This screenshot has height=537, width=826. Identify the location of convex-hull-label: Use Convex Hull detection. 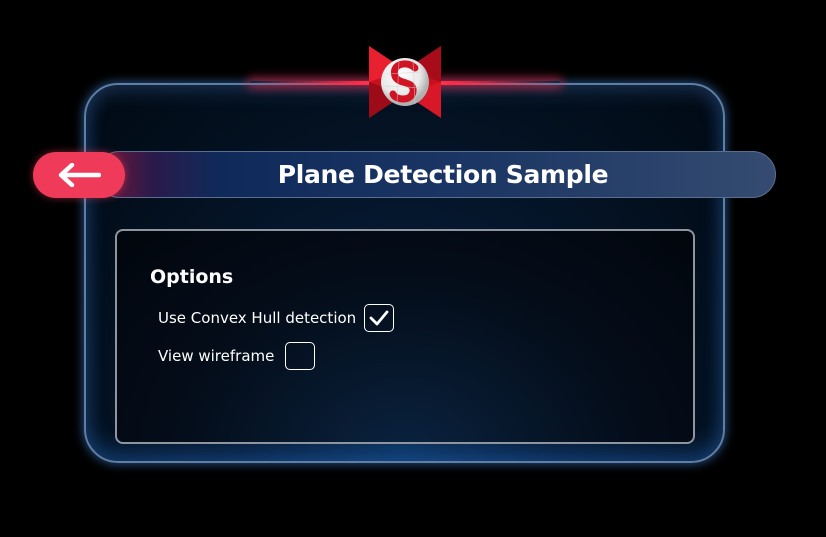
(257, 318).